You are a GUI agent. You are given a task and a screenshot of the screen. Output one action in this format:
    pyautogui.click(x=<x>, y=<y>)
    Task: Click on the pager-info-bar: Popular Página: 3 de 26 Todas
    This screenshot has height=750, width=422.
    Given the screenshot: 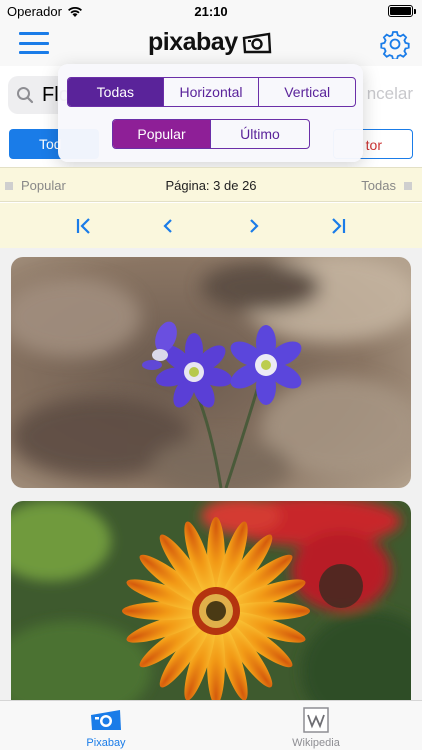 What is the action you would take?
    pyautogui.click(x=211, y=184)
    